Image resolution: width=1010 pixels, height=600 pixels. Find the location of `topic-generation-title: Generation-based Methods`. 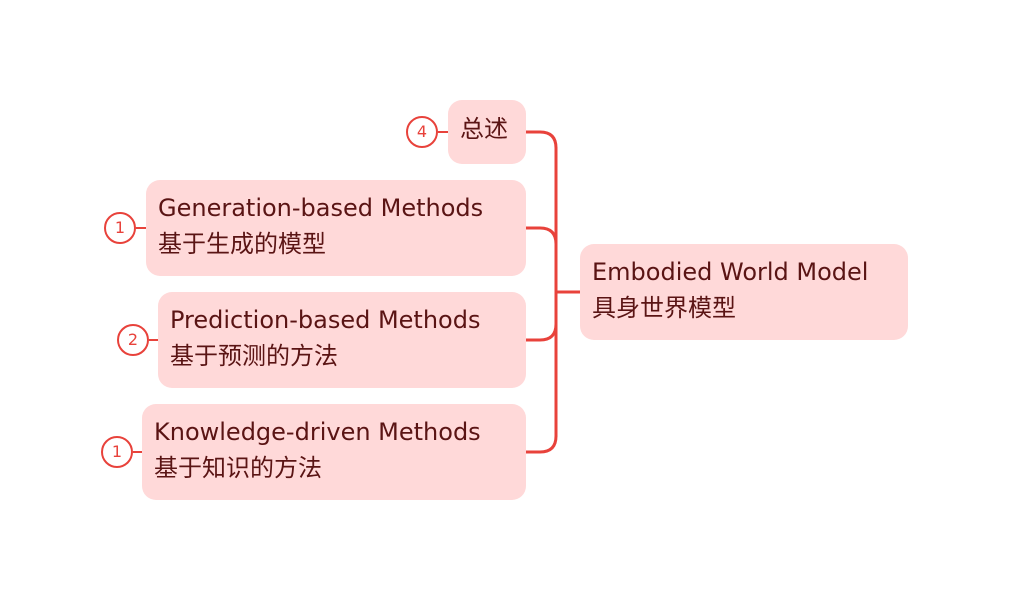

topic-generation-title: Generation-based Methods is located at coordinates (321, 208).